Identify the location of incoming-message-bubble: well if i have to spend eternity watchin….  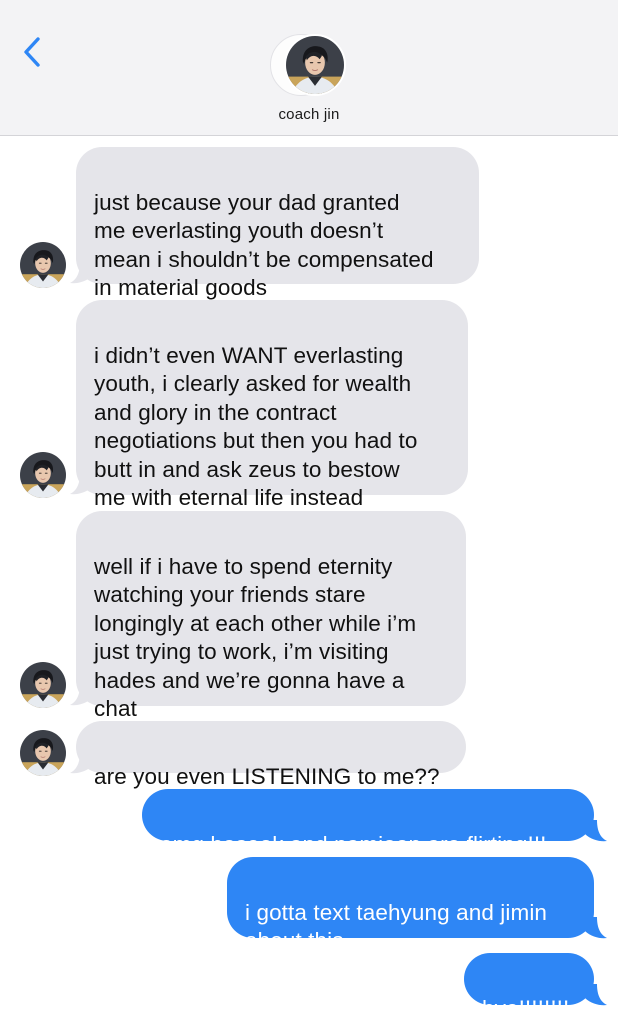
(271, 616).